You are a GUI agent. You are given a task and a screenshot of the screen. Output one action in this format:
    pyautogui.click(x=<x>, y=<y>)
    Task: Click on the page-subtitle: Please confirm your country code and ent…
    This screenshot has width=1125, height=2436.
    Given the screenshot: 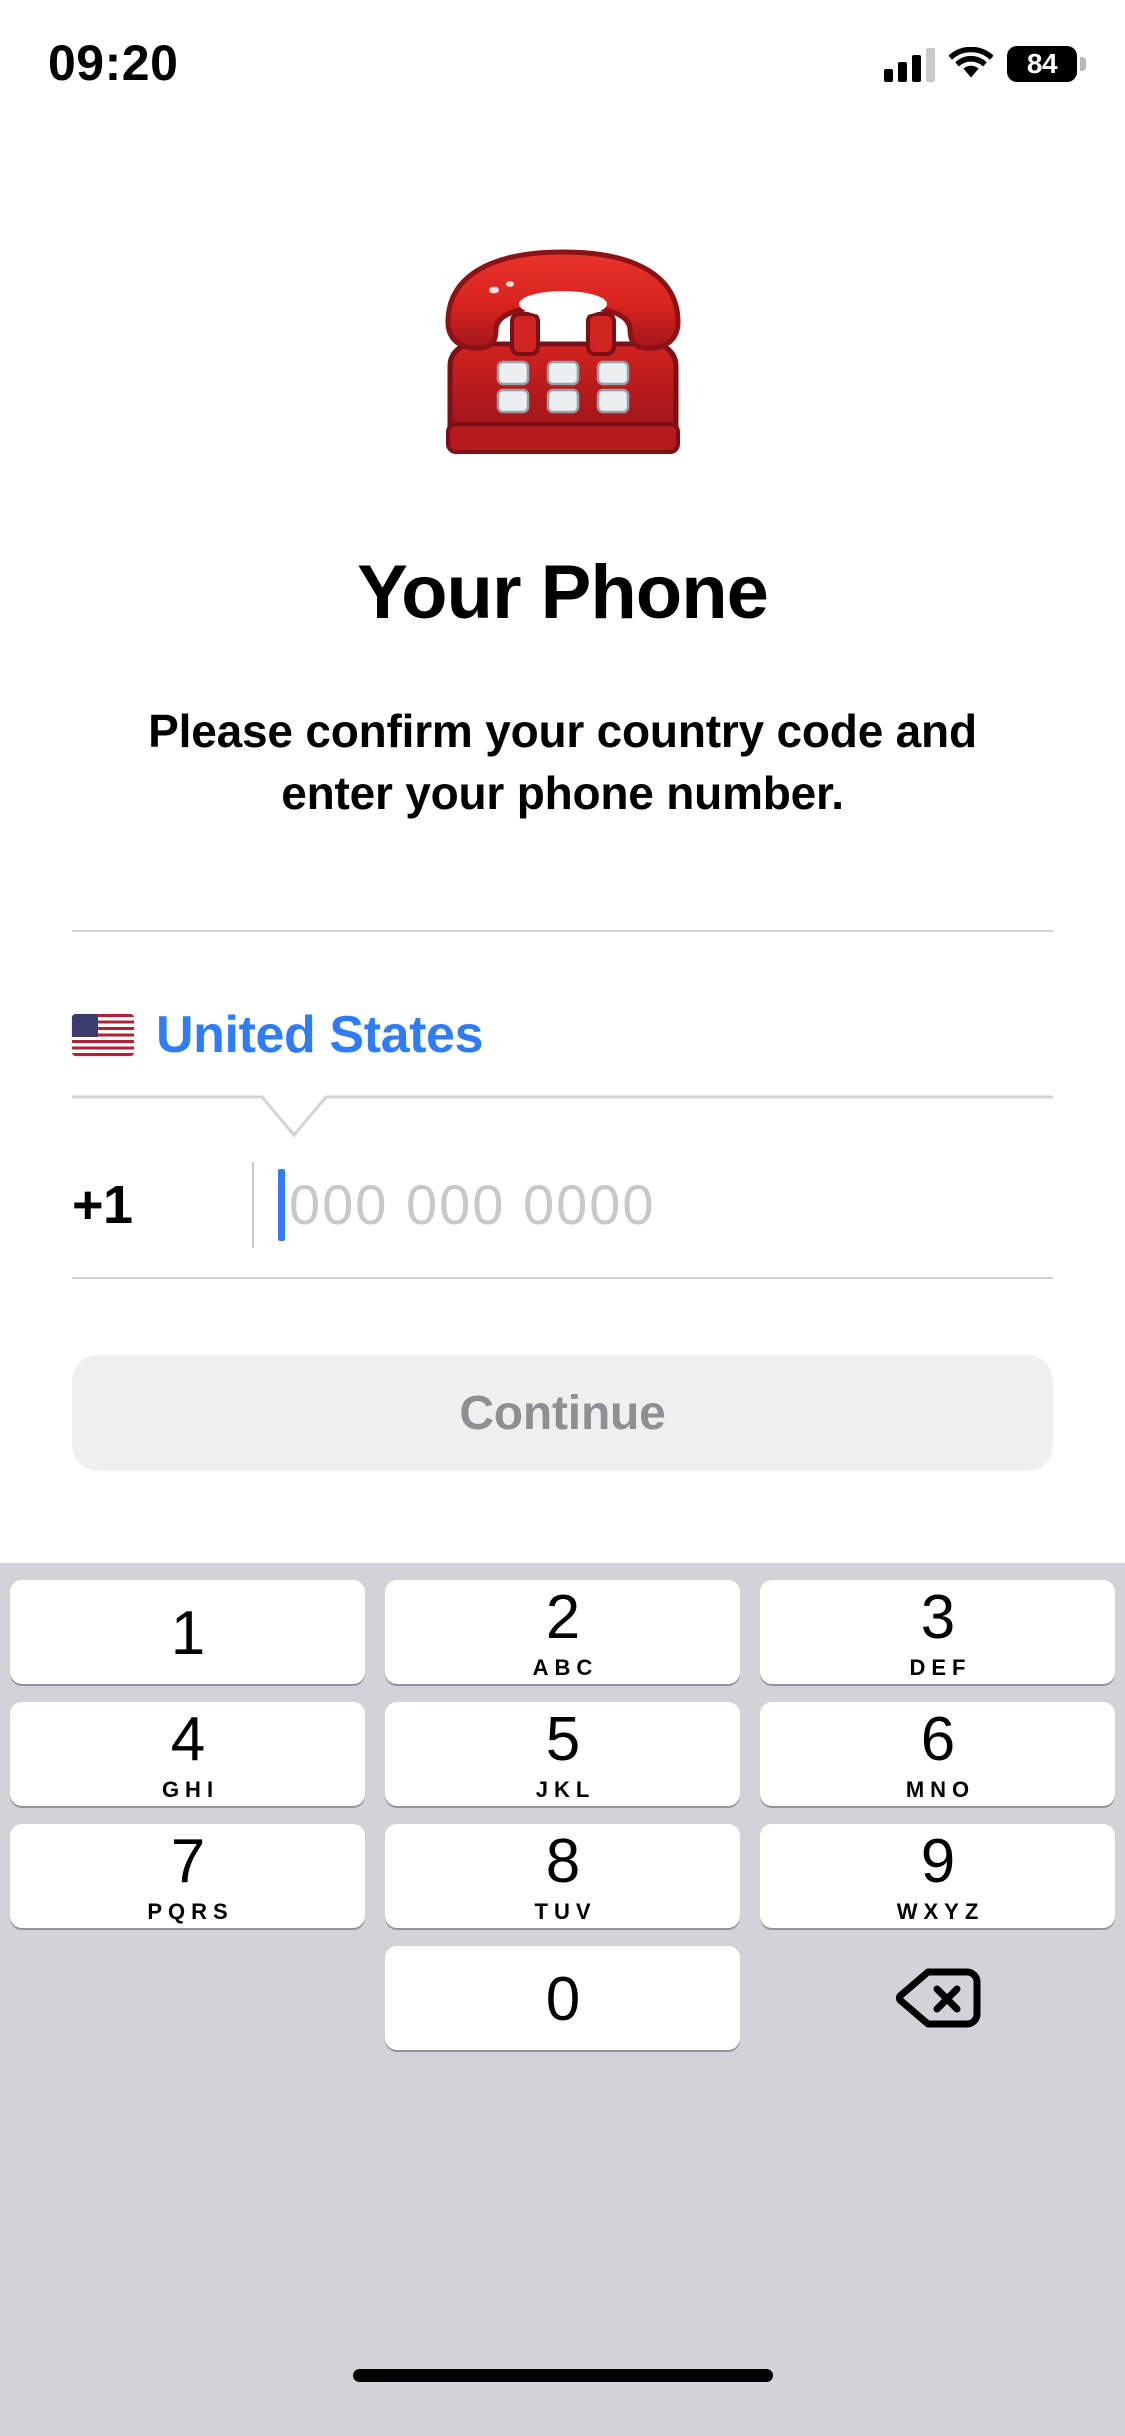 What is the action you would take?
    pyautogui.click(x=562, y=762)
    